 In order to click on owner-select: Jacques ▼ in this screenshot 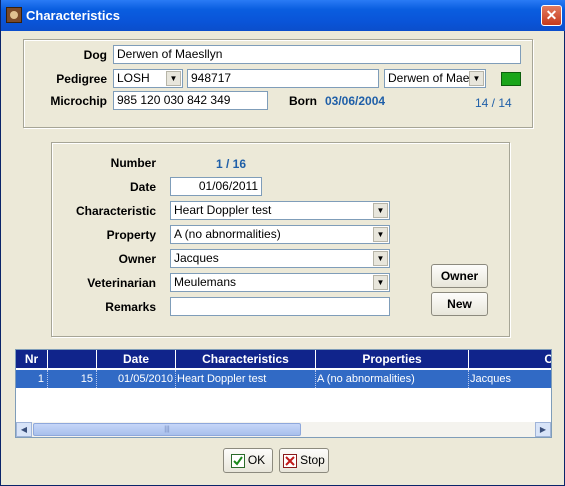, I will do `click(280, 258)`.